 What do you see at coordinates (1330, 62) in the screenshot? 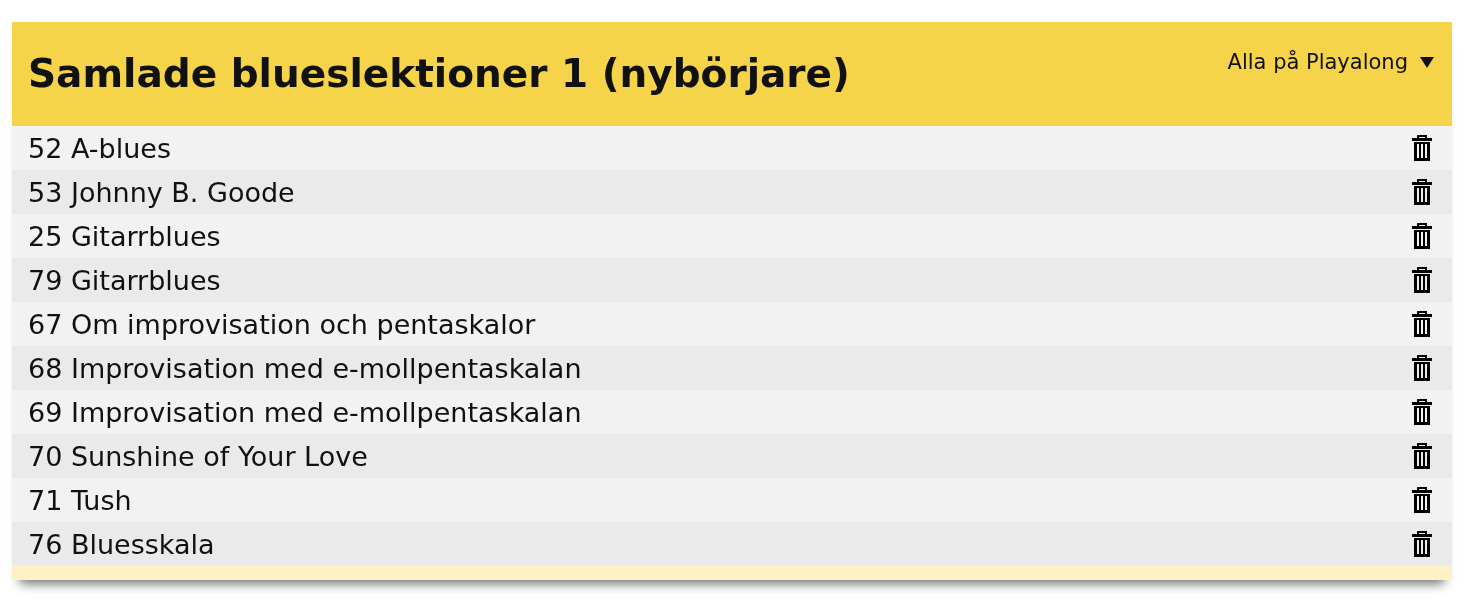
I see `playalong-dropdown: Alla på Playalong` at bounding box center [1330, 62].